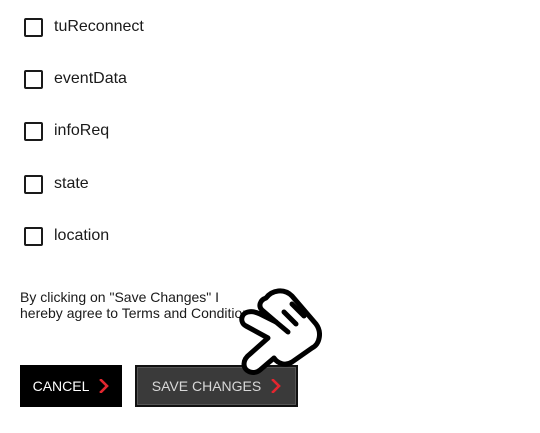  Describe the element at coordinates (33, 27) in the screenshot. I see `tureconnect-checkbox` at that location.